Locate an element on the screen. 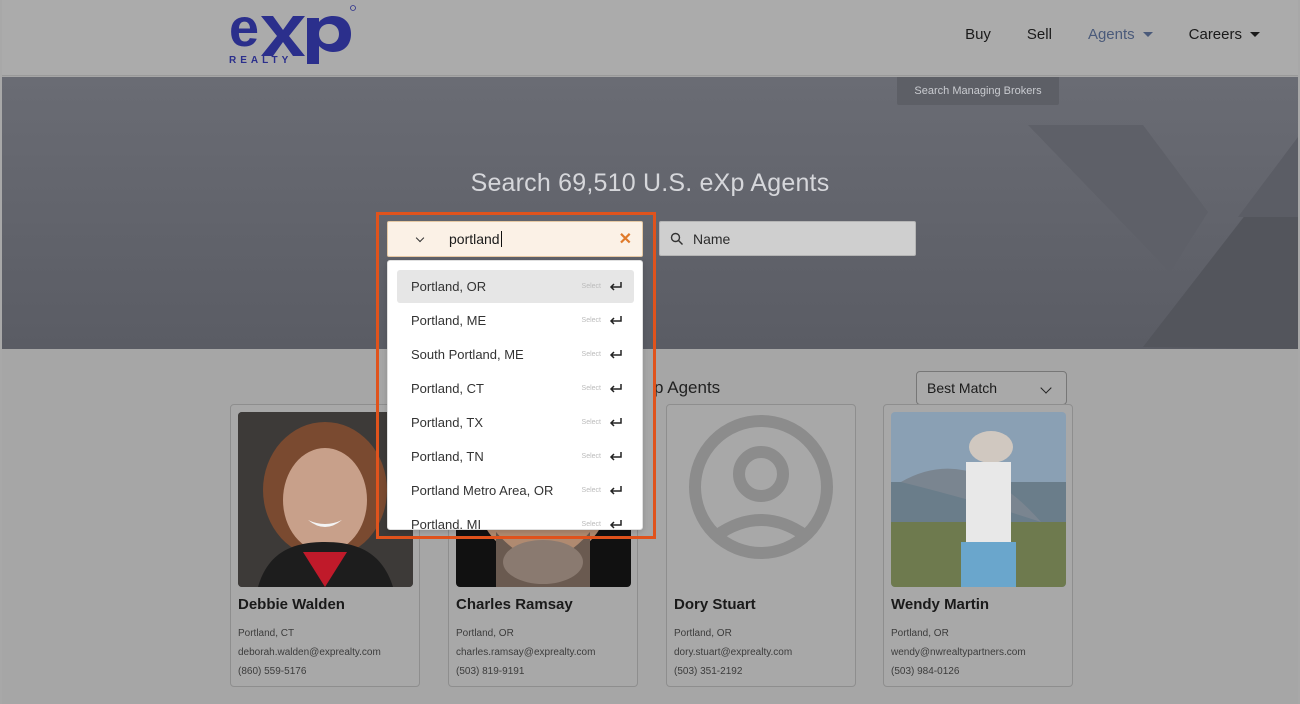  nav-agents: Agents is located at coordinates (1120, 34).